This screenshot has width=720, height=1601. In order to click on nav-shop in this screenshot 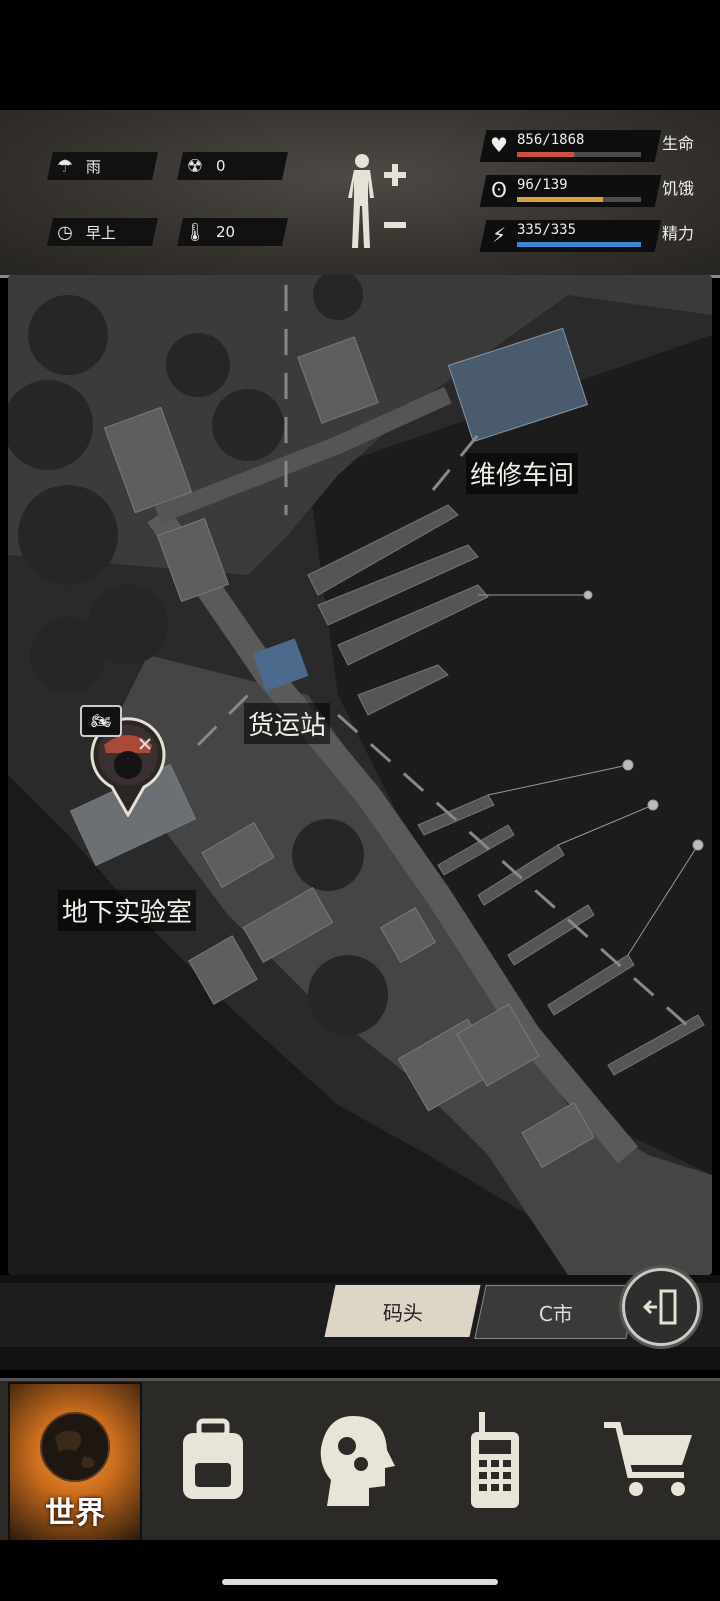, I will do `click(650, 1460)`.